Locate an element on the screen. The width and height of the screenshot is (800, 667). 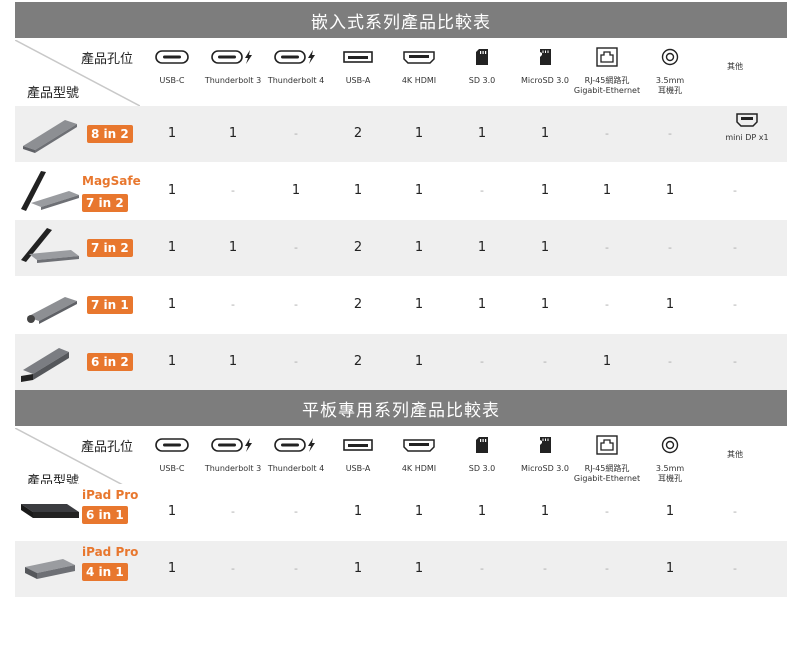
product-model-badge: 7 in 1 is located at coordinates (110, 305).